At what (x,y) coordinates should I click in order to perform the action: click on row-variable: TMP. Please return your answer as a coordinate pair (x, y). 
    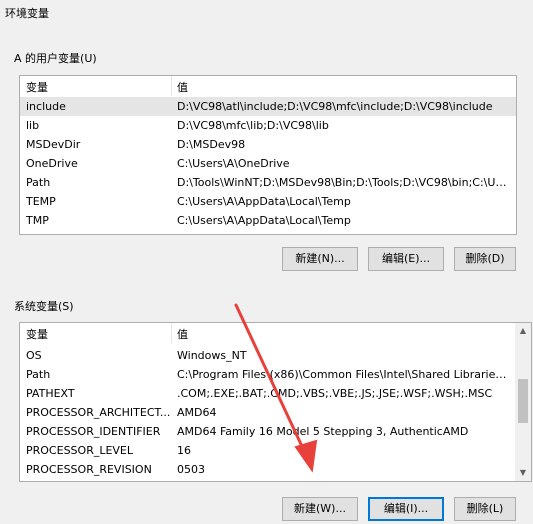
    Looking at the image, I should click on (37, 220).